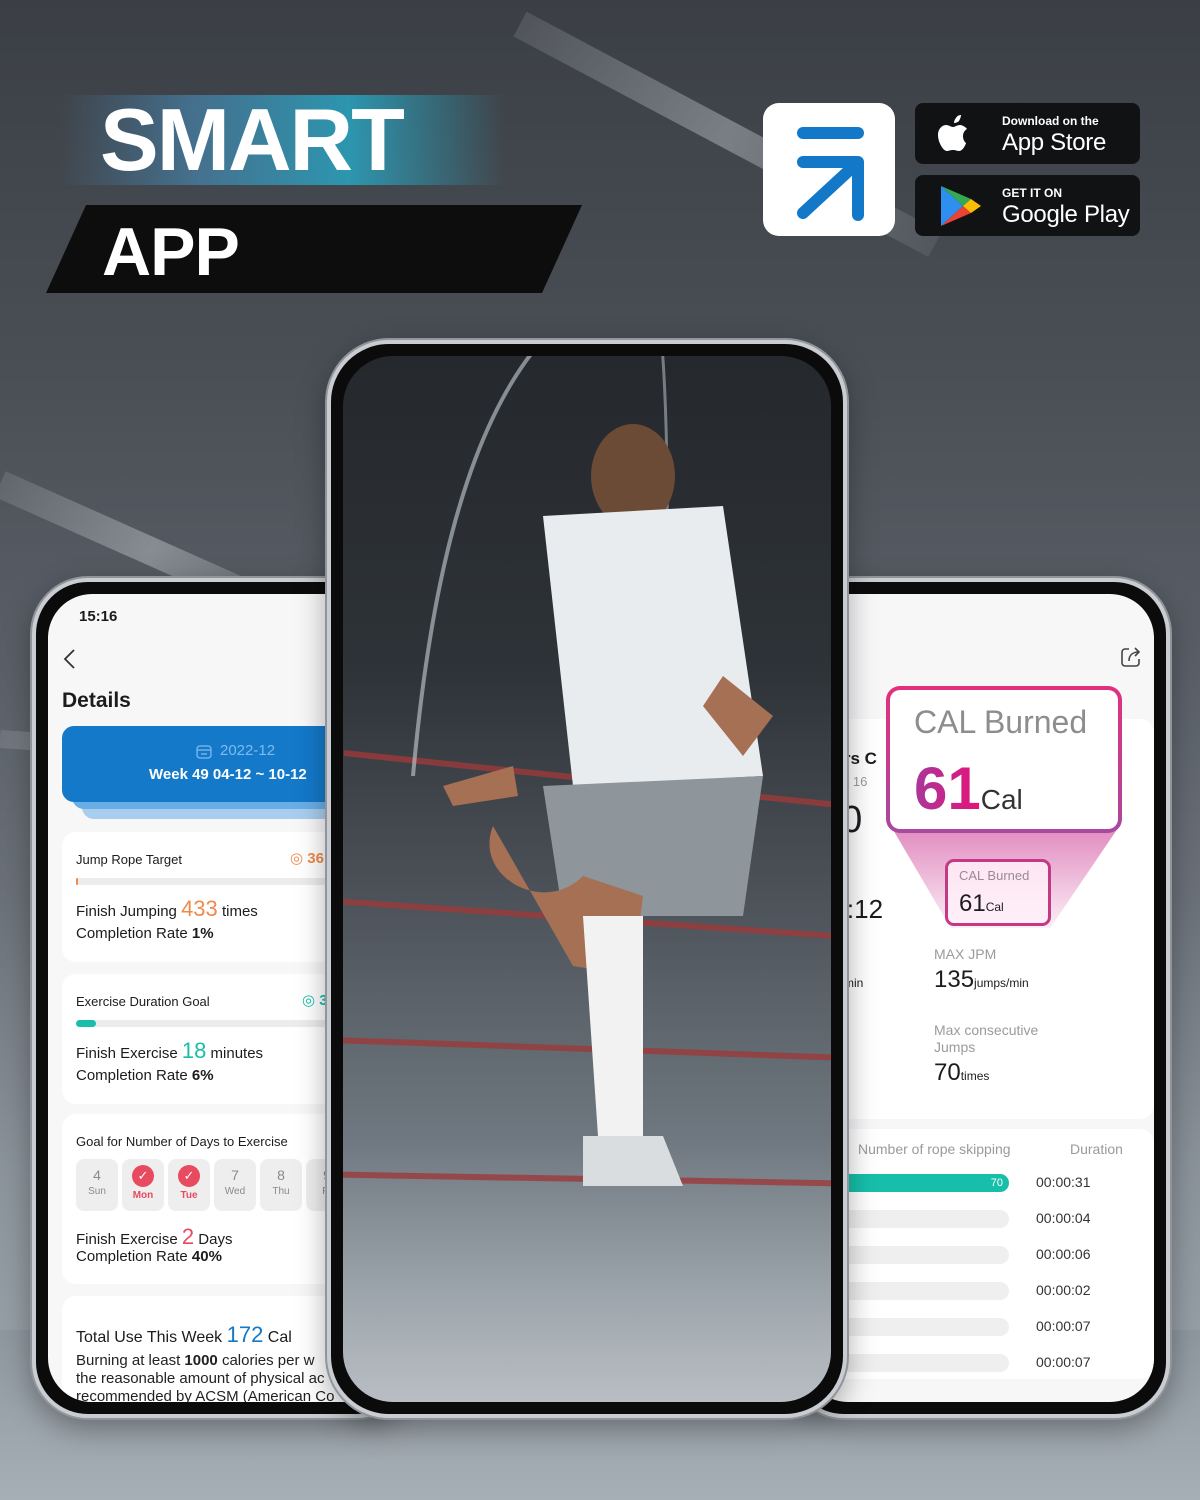 Image resolution: width=1200 pixels, height=1500 pixels. What do you see at coordinates (979, 1328) in the screenshot?
I see `table-row: 400:00:07` at bounding box center [979, 1328].